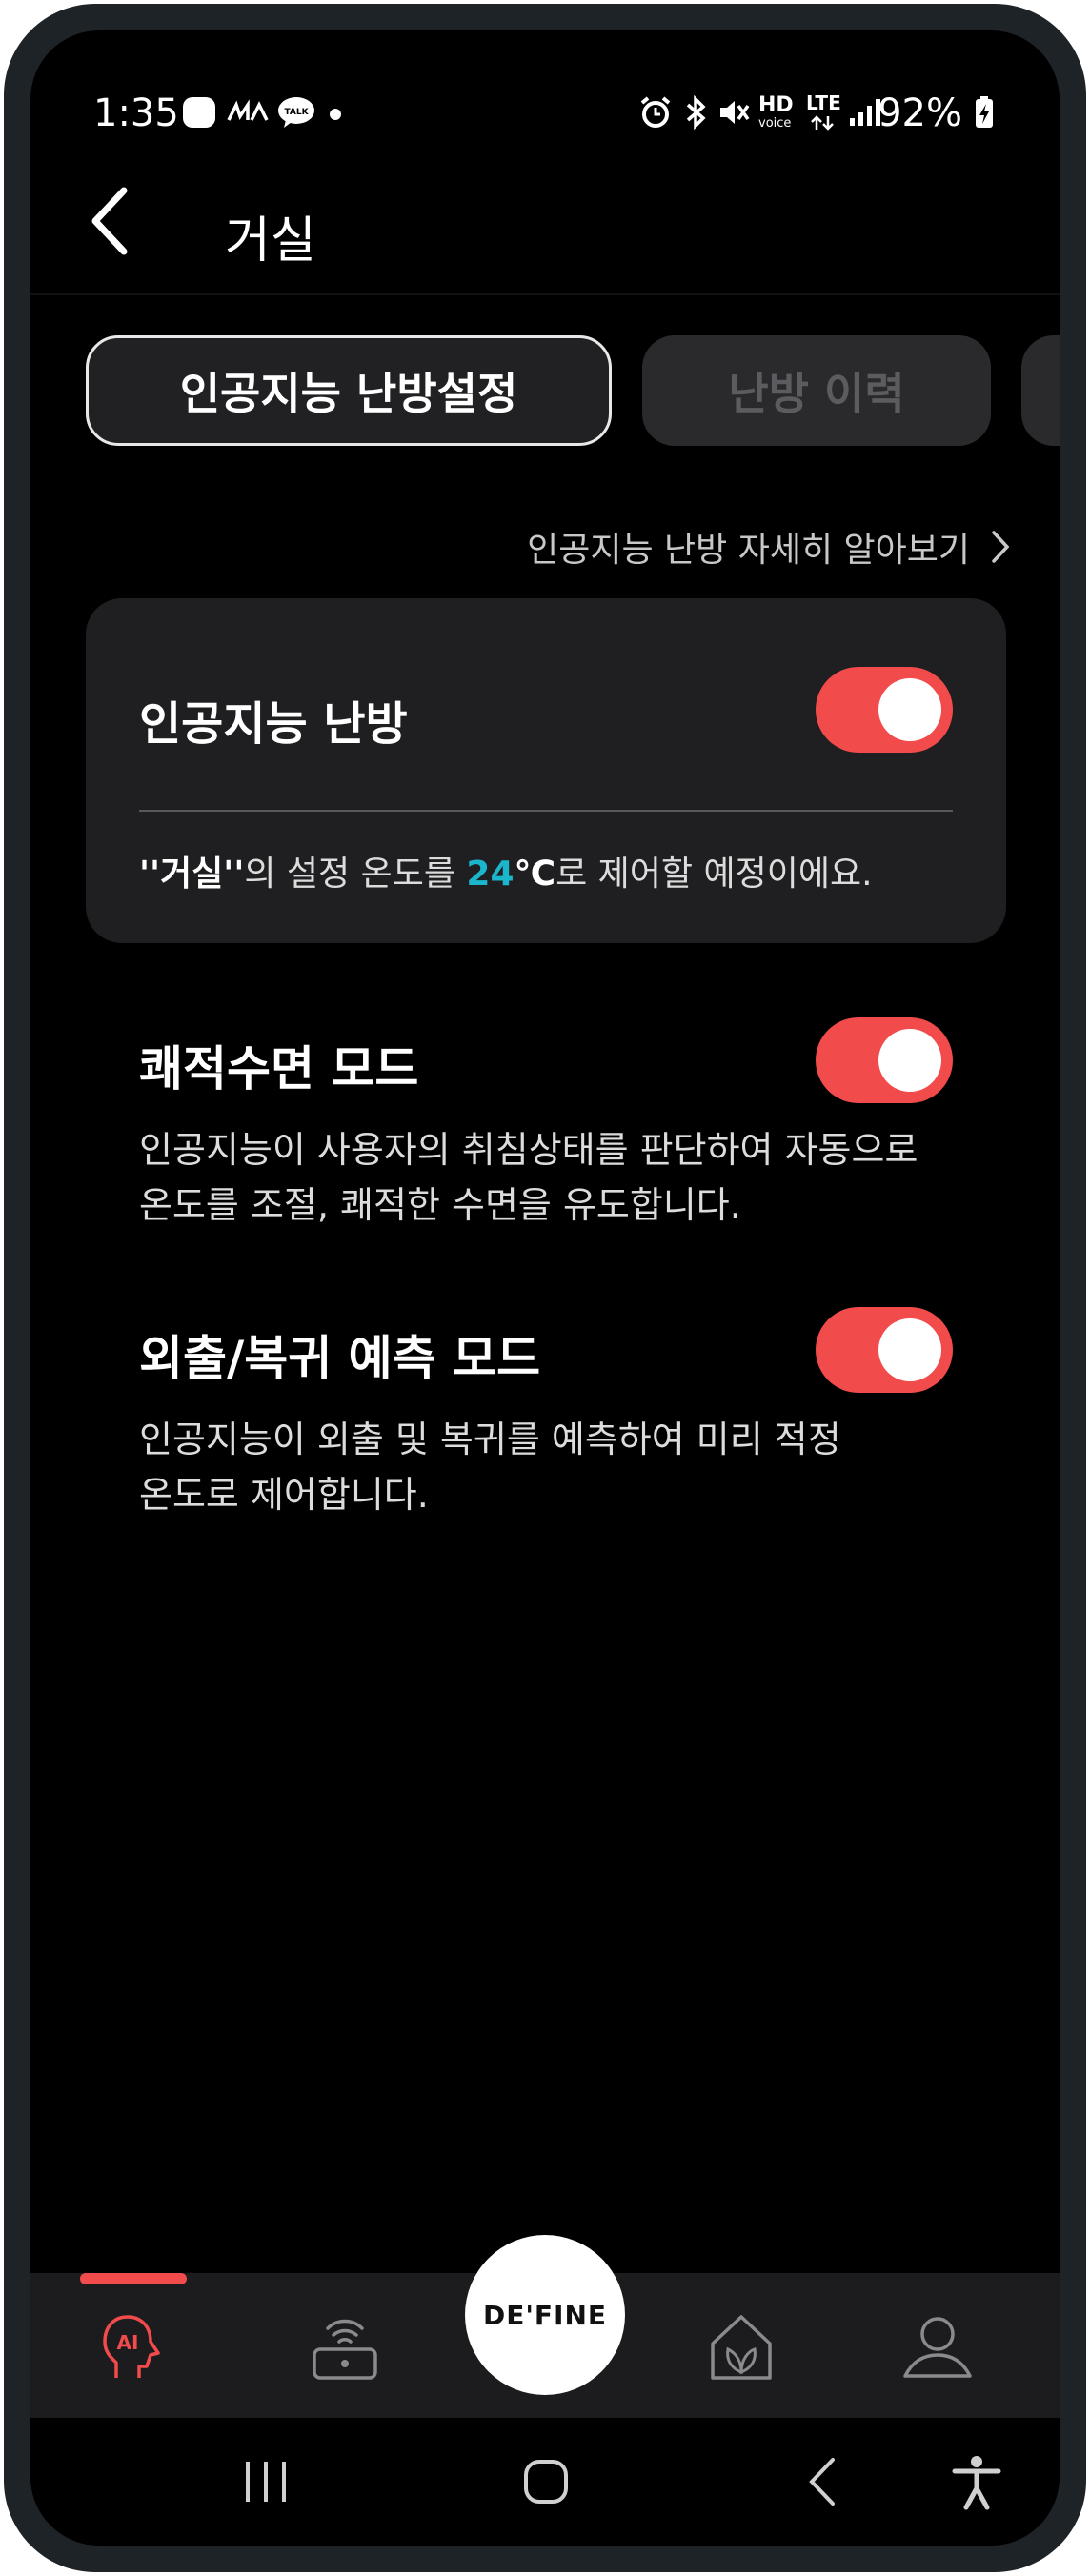  I want to click on away-mode-description: 인공지능이 외출 및 복귀를 예측하여 미리 적정 온도로 제어합니다., so click(558, 1467).